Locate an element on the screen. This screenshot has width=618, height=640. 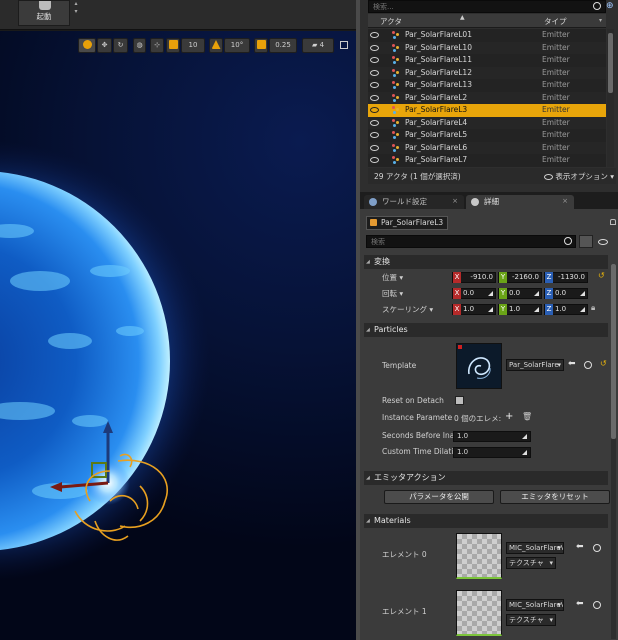
add-element-icon: + is located at coordinates (509, 416).